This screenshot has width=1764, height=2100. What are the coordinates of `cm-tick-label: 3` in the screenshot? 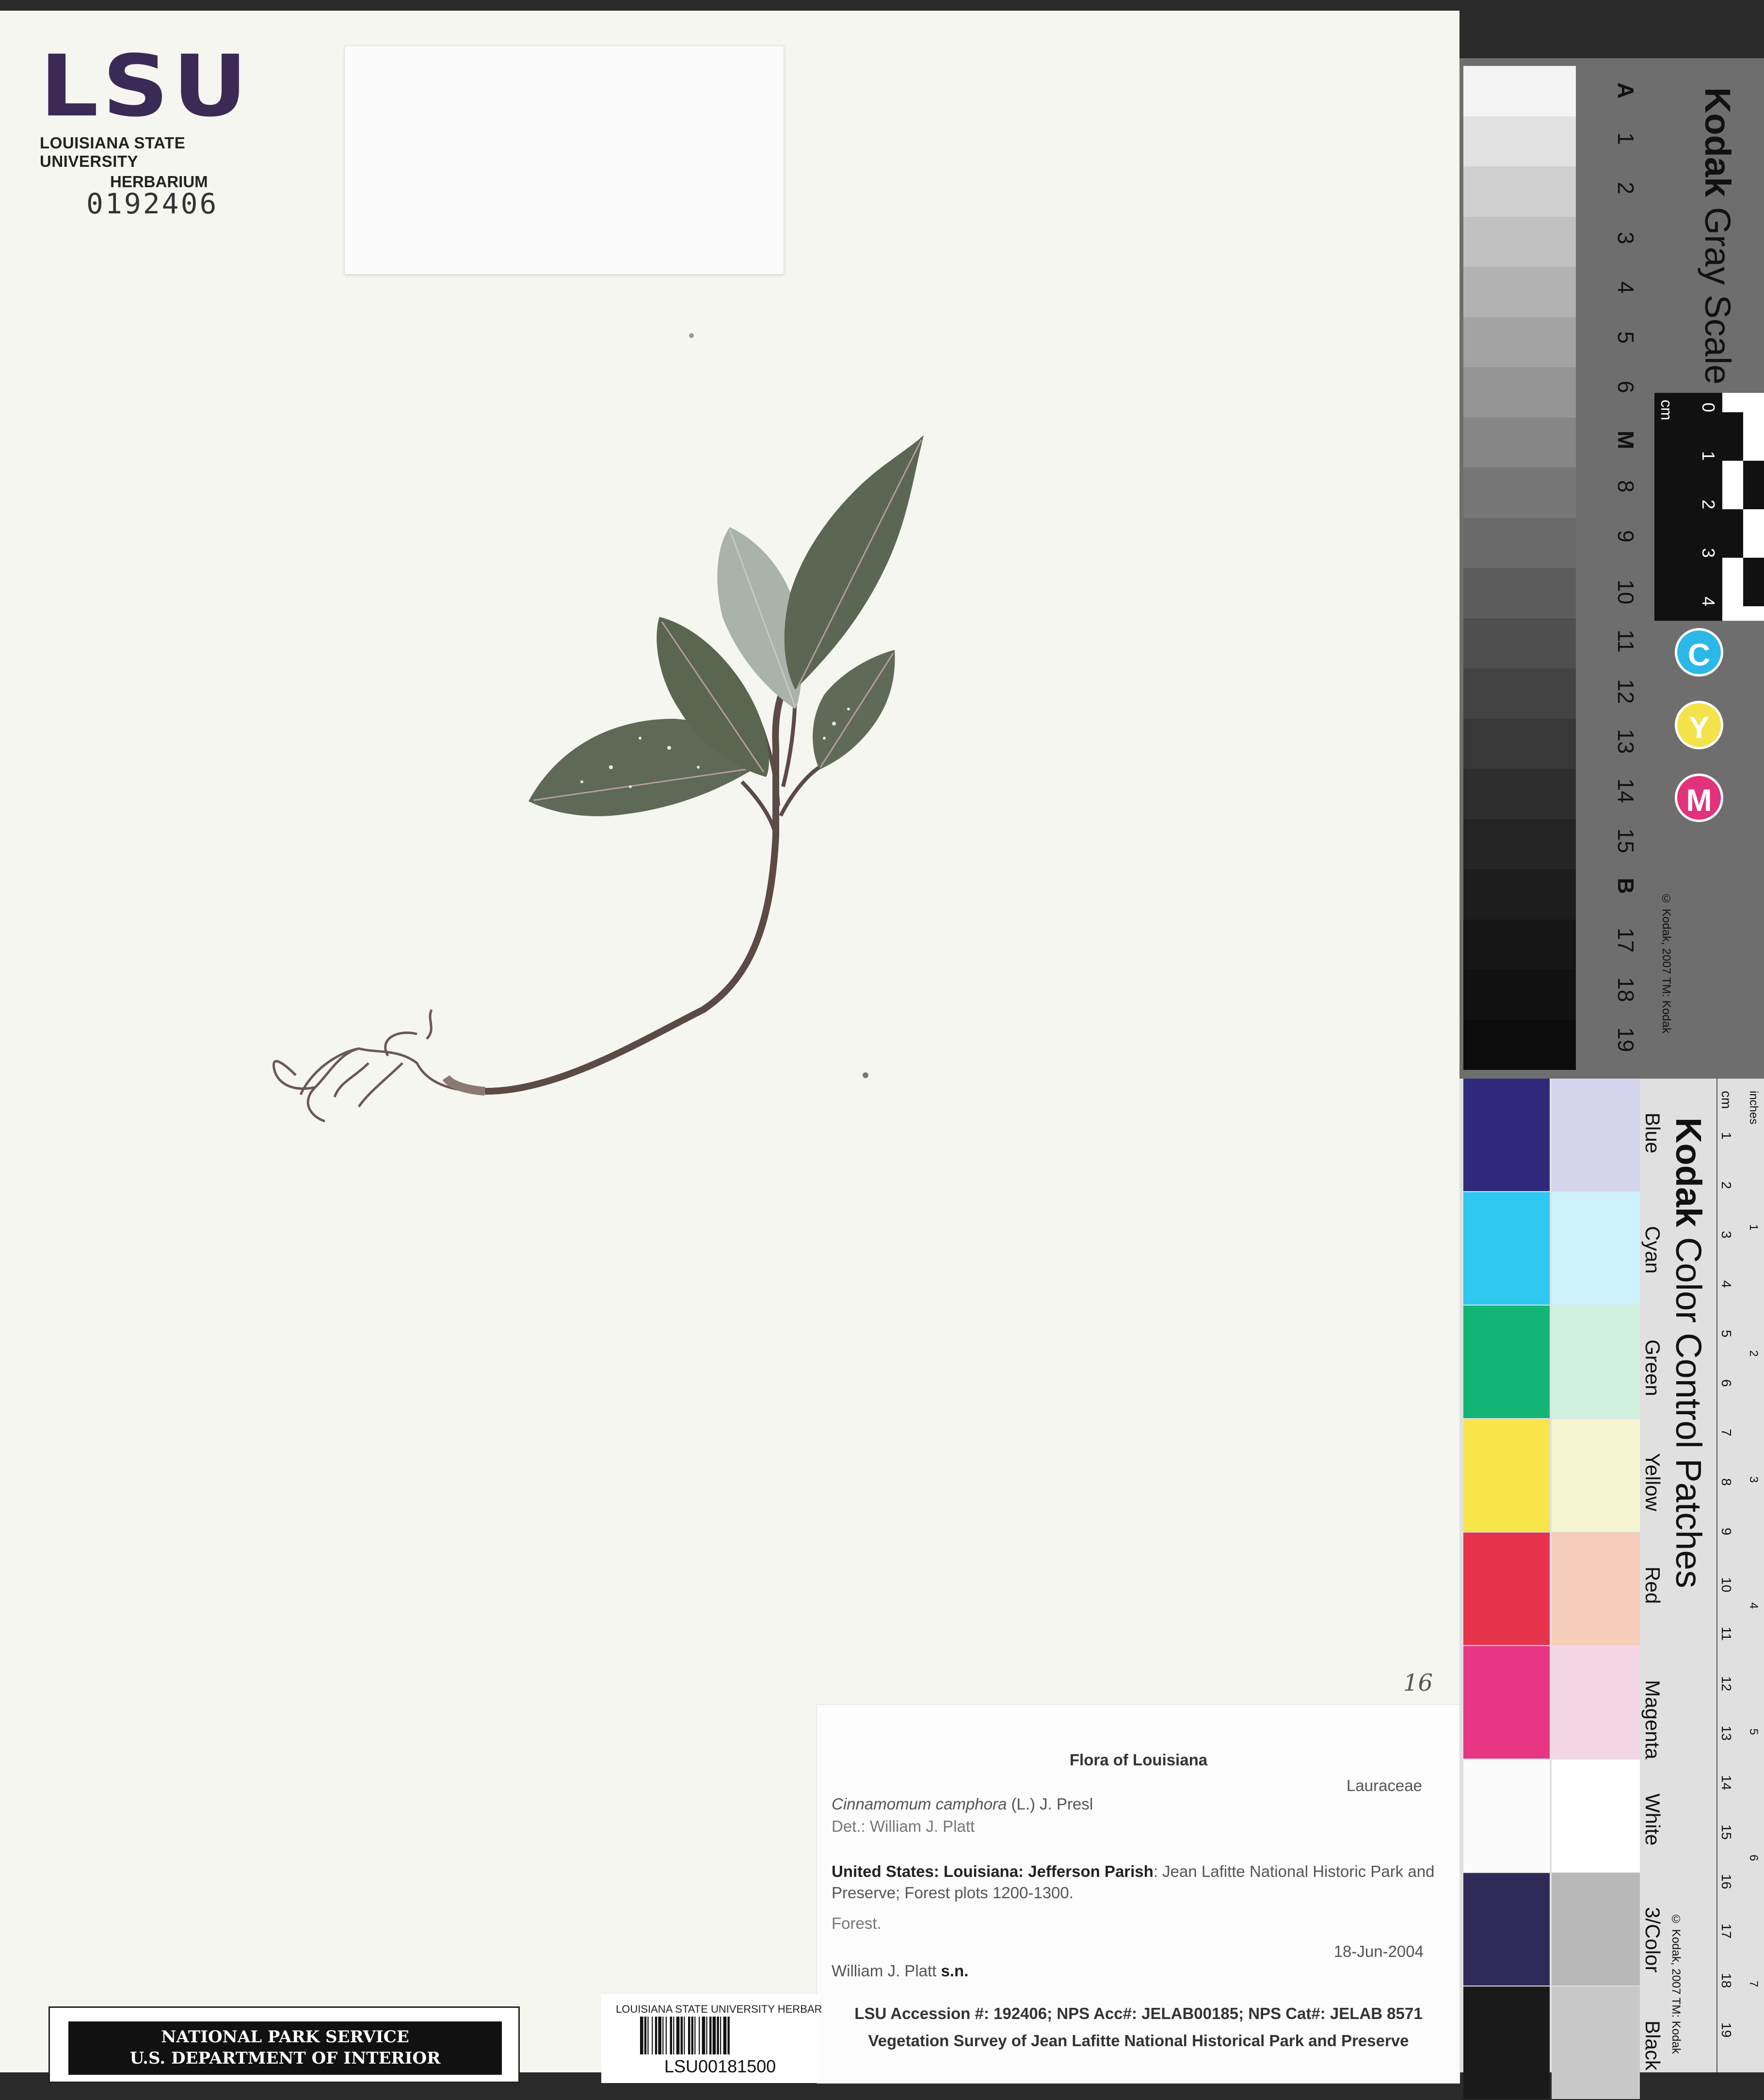 It's located at (1727, 1235).